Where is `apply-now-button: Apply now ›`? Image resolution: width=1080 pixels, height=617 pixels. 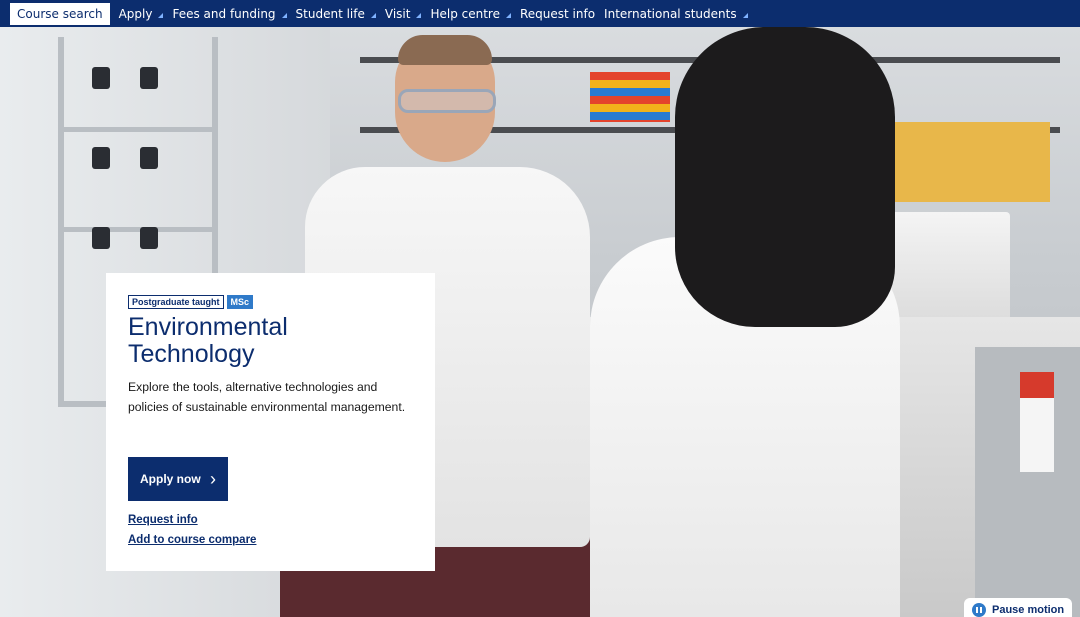
apply-now-button: Apply now › is located at coordinates (178, 479).